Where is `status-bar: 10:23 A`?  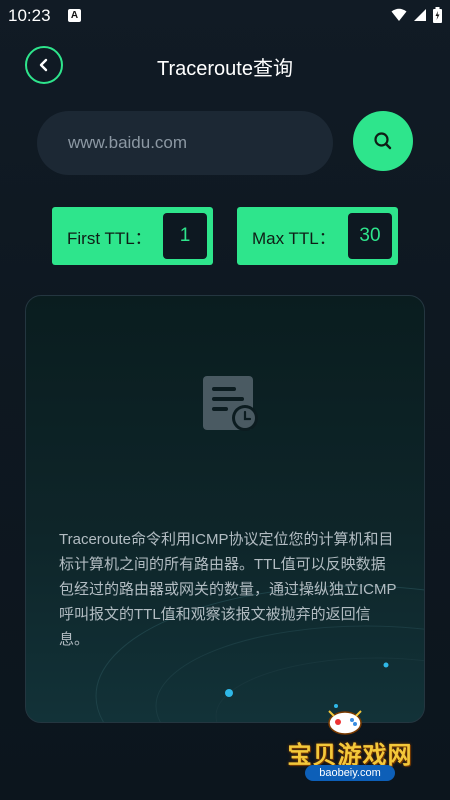
status-bar: 10:23 A is located at coordinates (225, 16).